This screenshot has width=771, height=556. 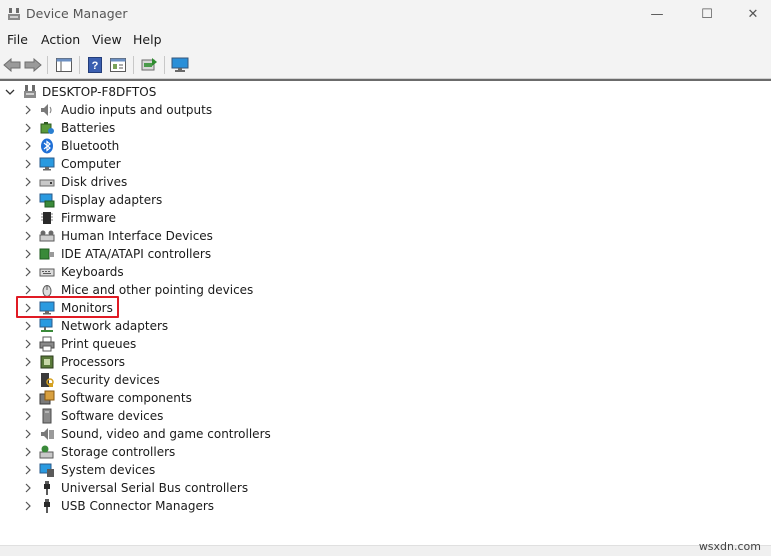 I want to click on tree-item-computer: Computer, so click(x=385, y=164).